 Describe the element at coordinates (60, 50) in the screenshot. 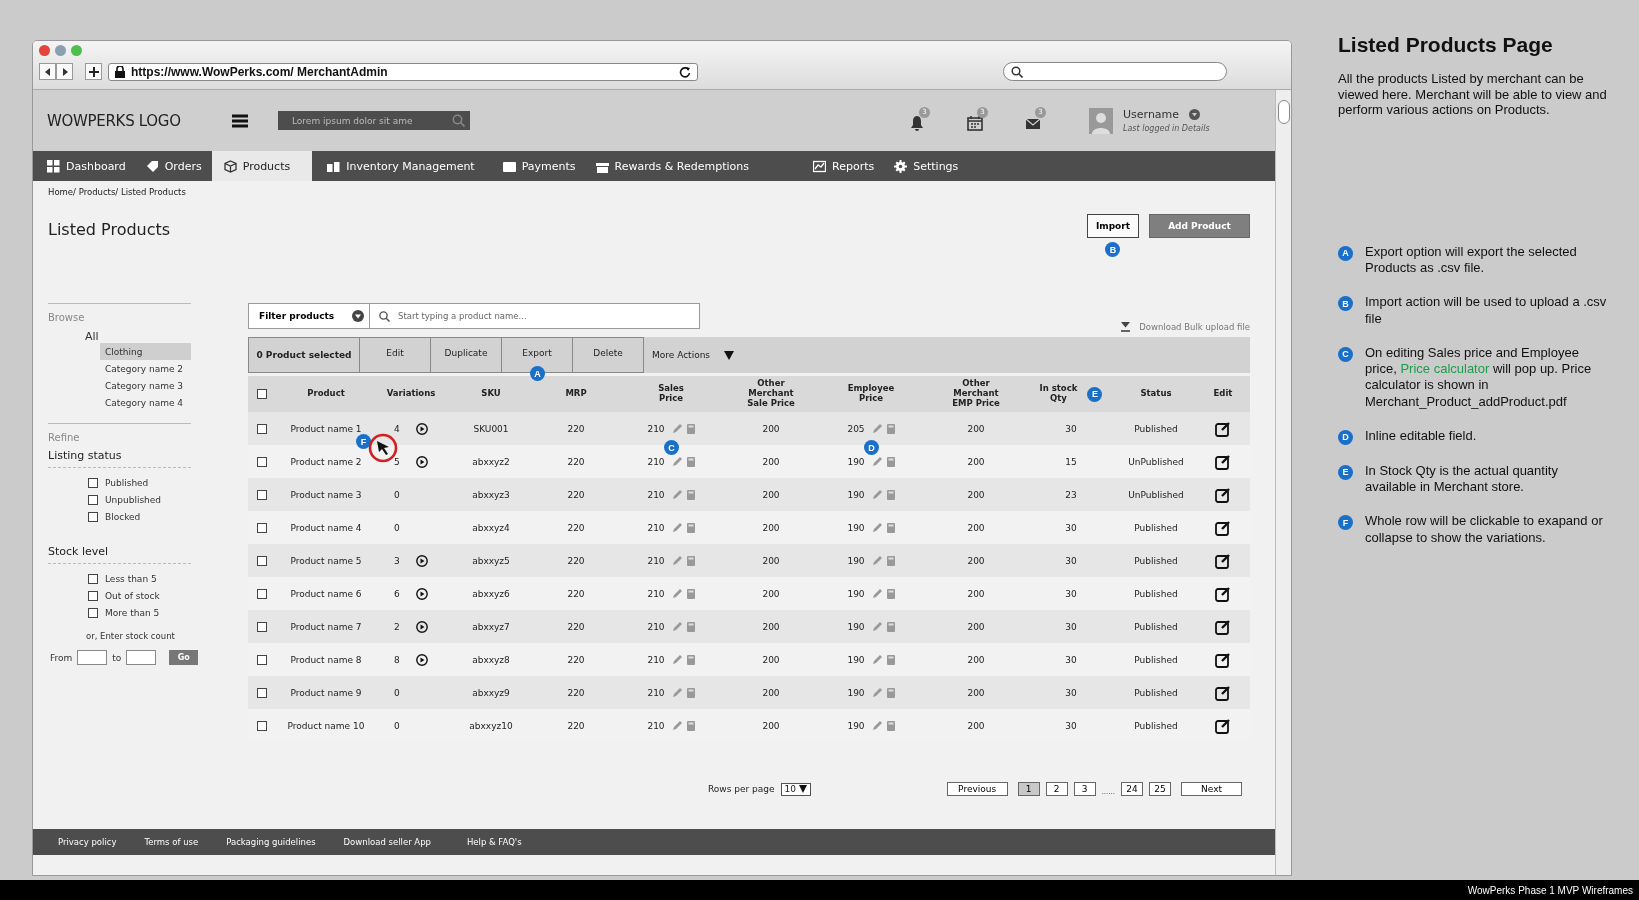

I see `minimize-icon` at that location.